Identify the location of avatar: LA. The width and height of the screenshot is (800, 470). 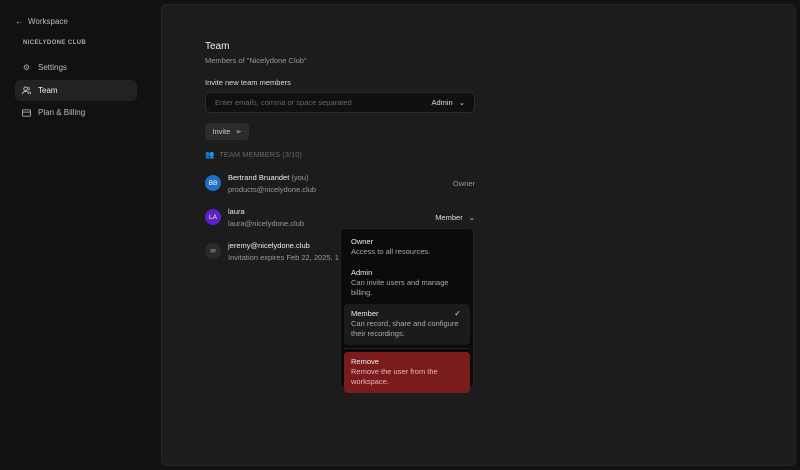
(213, 217).